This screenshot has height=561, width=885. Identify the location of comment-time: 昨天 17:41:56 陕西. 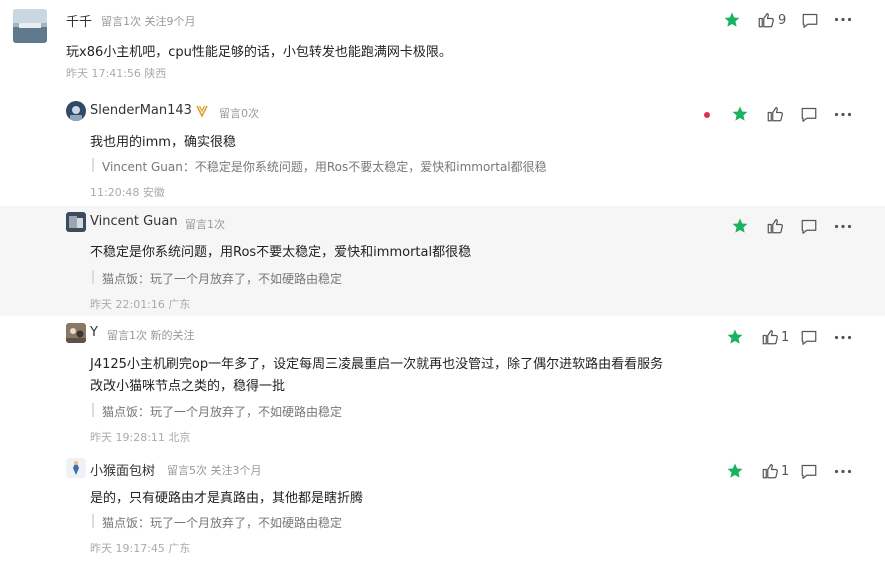
(116, 73).